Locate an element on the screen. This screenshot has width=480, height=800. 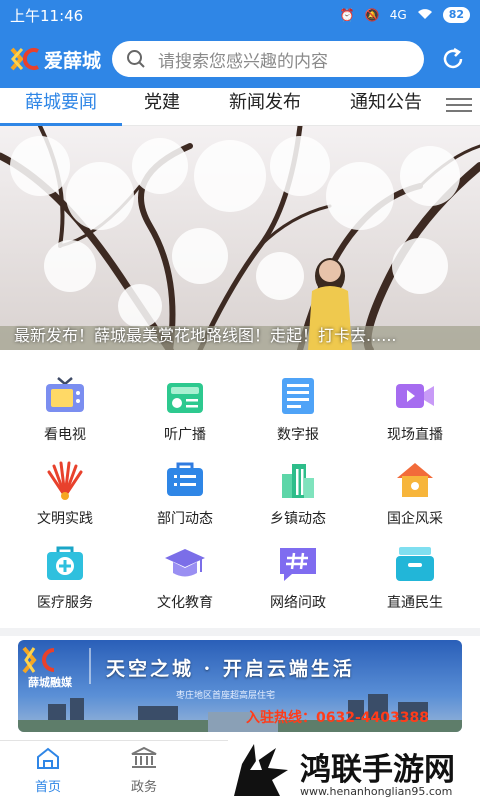
video-camera-icon is located at coordinates (415, 396).